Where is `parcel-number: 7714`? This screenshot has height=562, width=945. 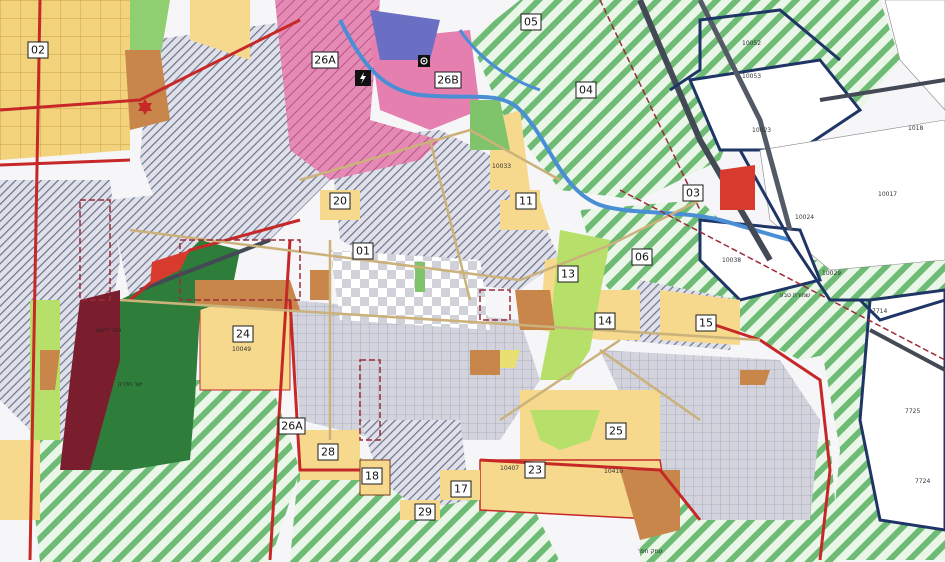 parcel-number: 7714 is located at coordinates (879, 311).